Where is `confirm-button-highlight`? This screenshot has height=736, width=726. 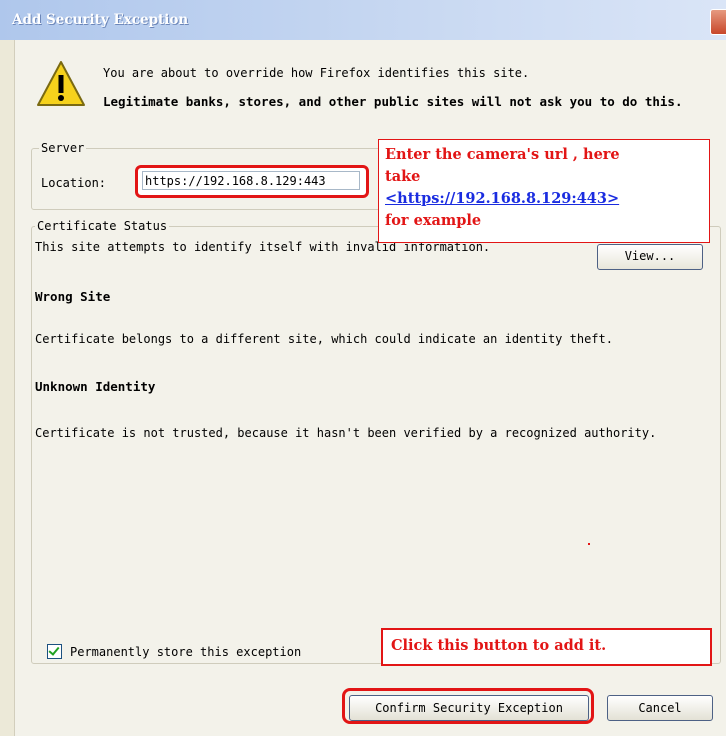
confirm-button-highlight is located at coordinates (468, 706).